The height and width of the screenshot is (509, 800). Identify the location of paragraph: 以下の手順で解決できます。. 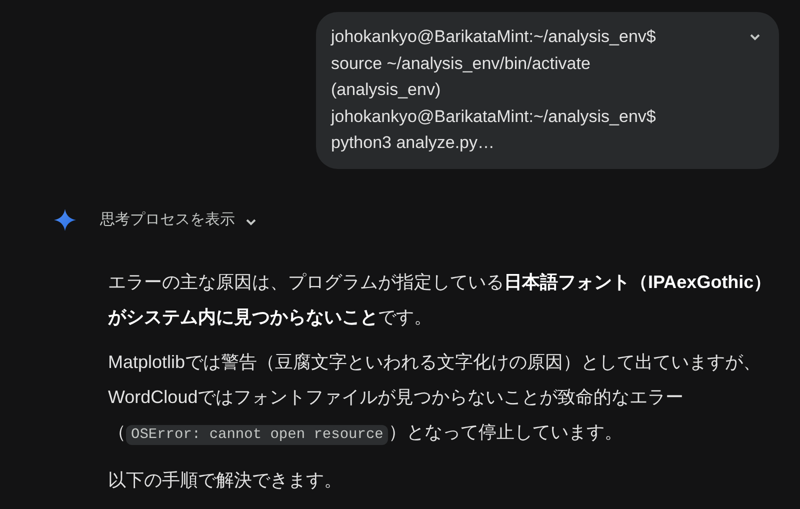
(225, 480).